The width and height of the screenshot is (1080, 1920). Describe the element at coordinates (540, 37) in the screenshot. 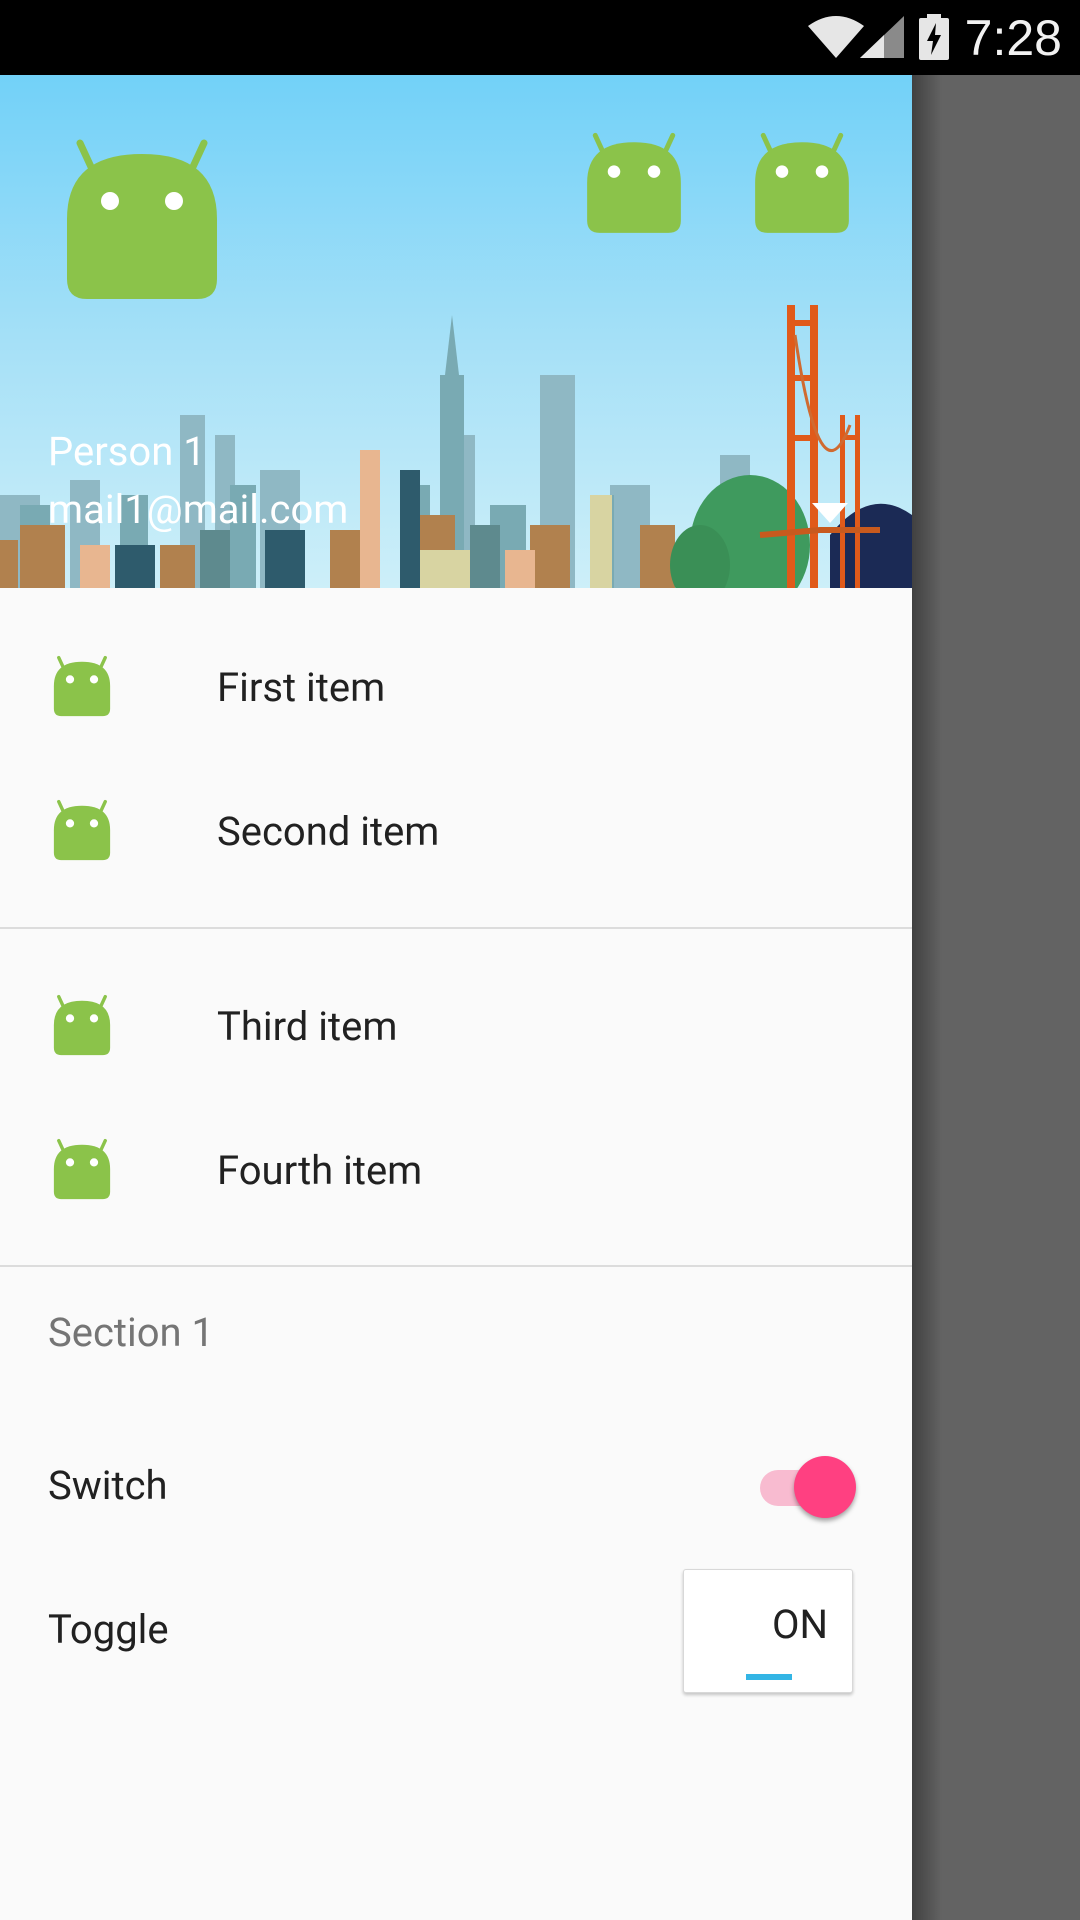

I see `status-bar: 7:28` at that location.